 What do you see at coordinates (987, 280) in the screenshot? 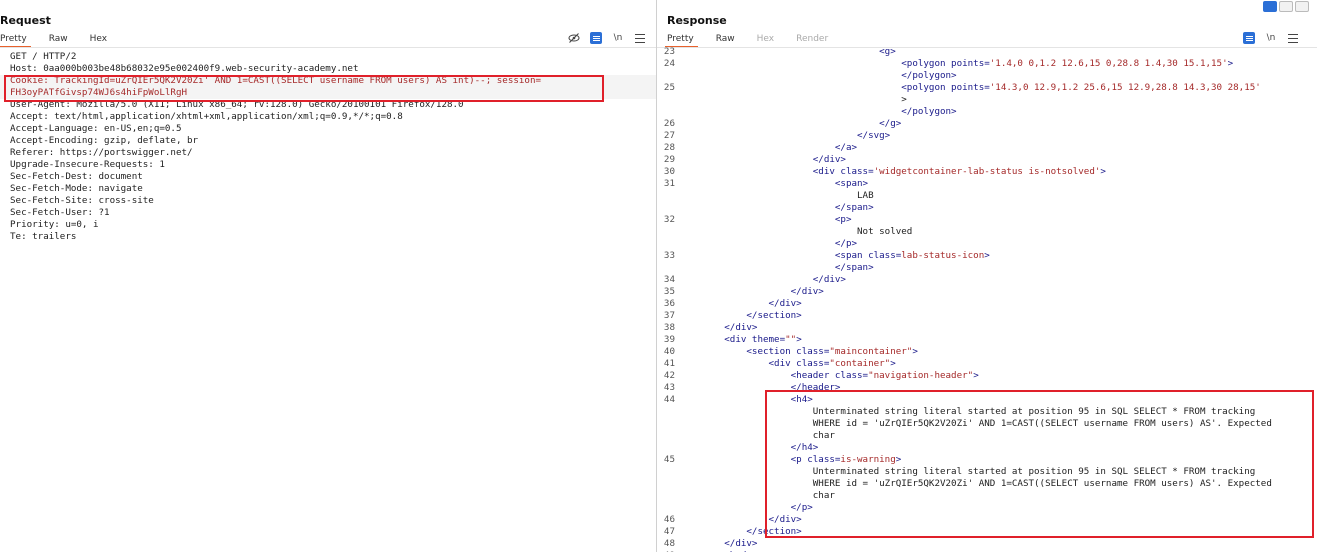
I see `response-line: 34 </div>` at bounding box center [987, 280].